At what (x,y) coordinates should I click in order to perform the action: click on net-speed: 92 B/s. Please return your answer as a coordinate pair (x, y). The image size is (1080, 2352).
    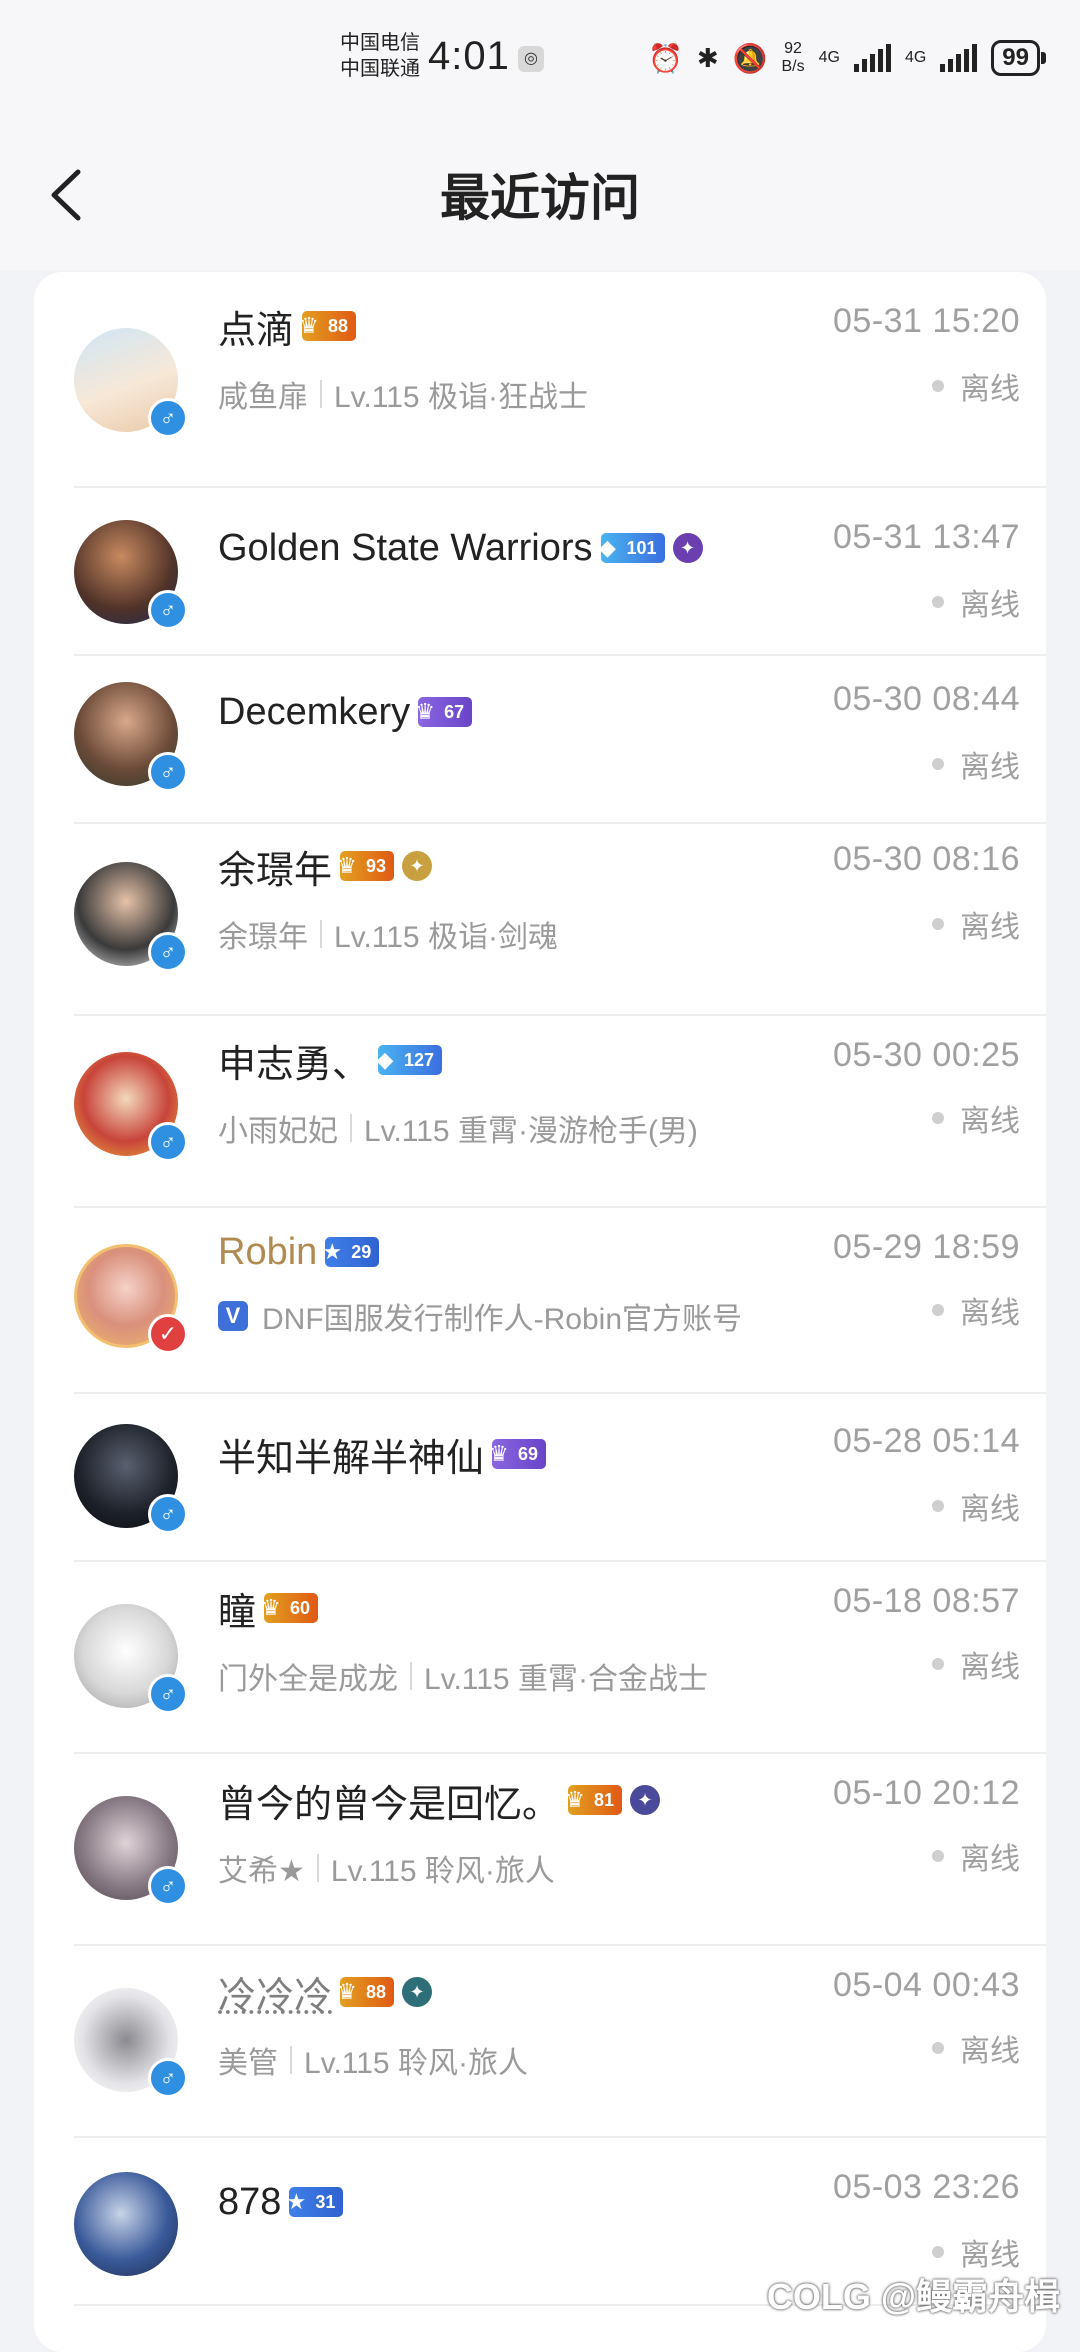
    Looking at the image, I should click on (792, 58).